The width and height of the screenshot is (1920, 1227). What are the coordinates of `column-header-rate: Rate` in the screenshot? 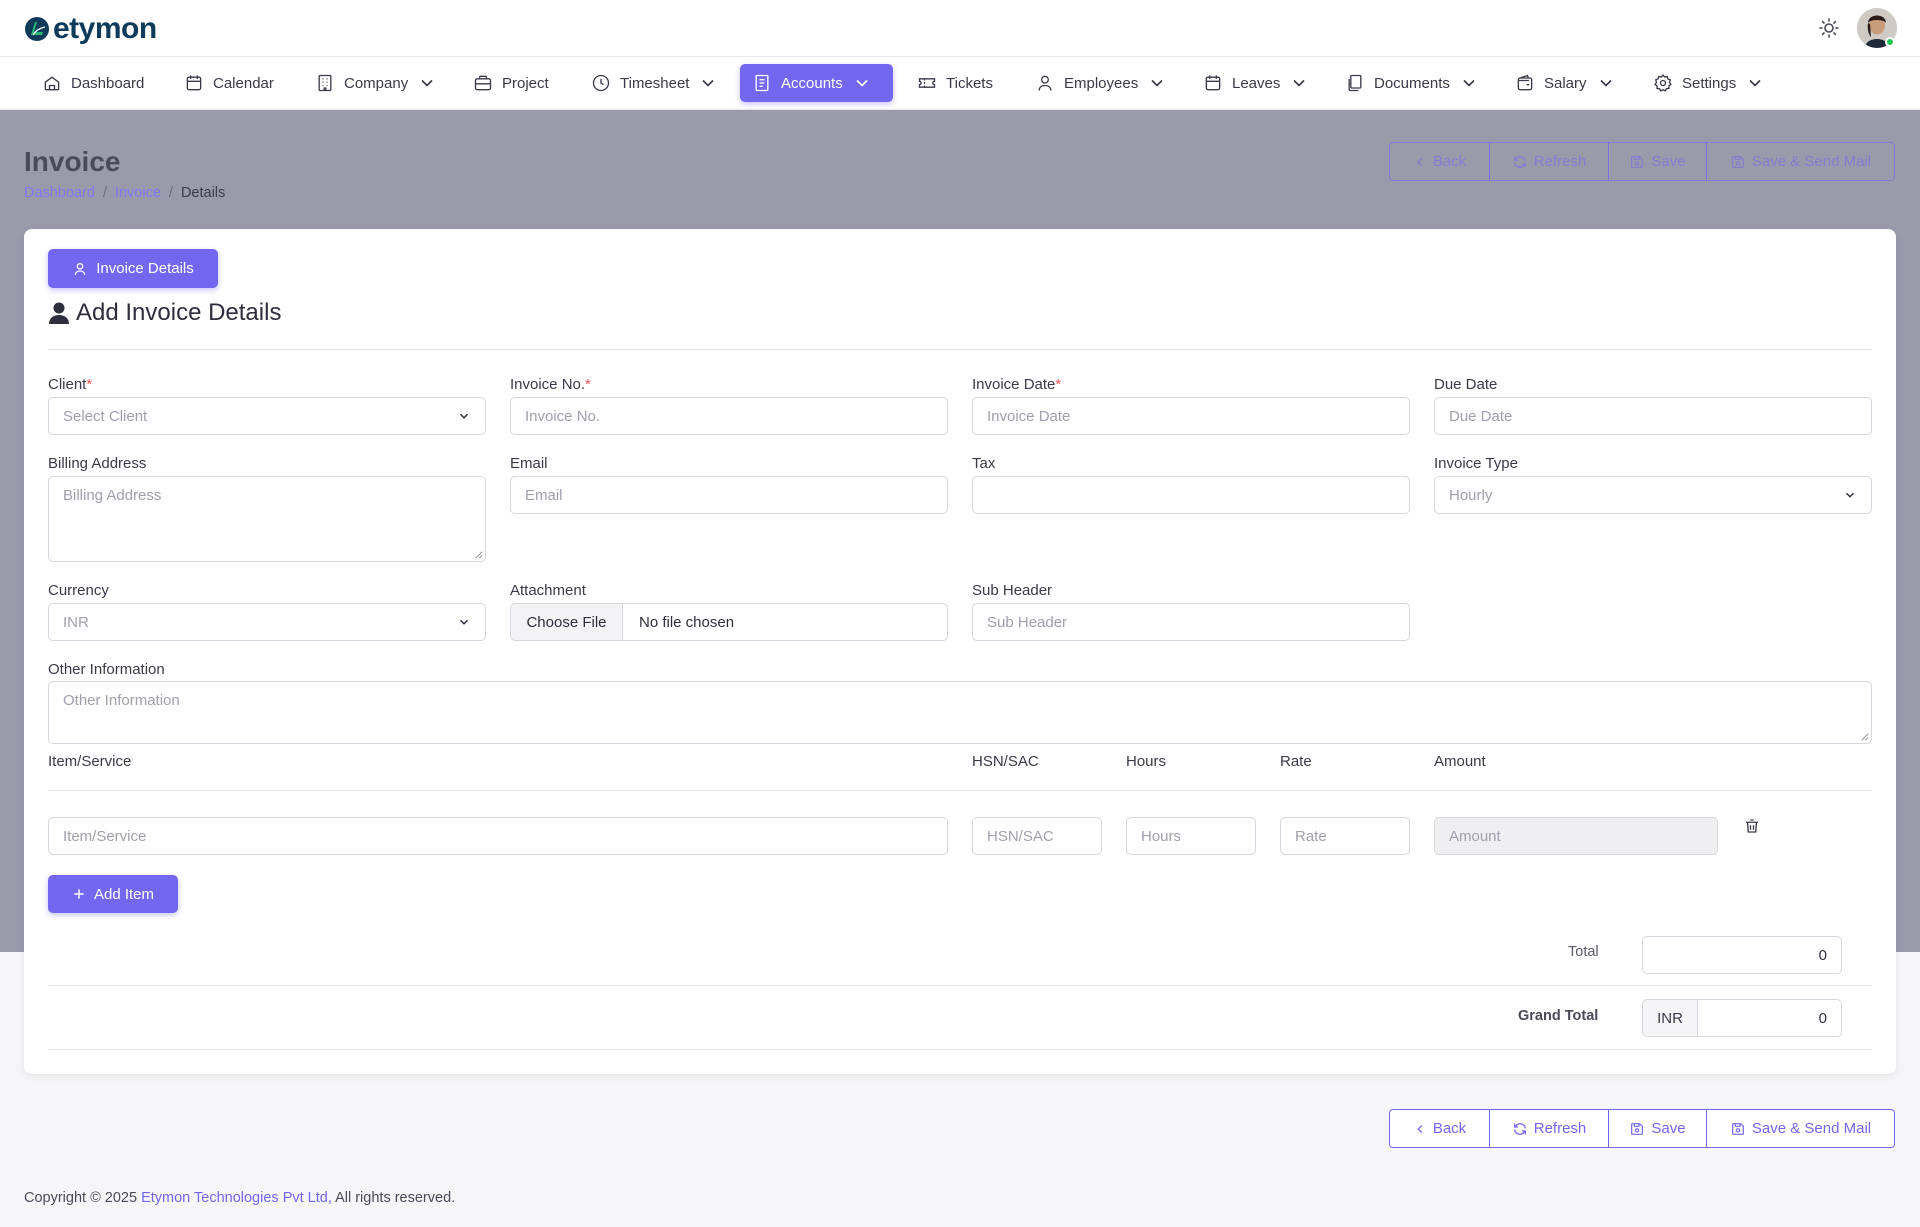 It's located at (1296, 761).